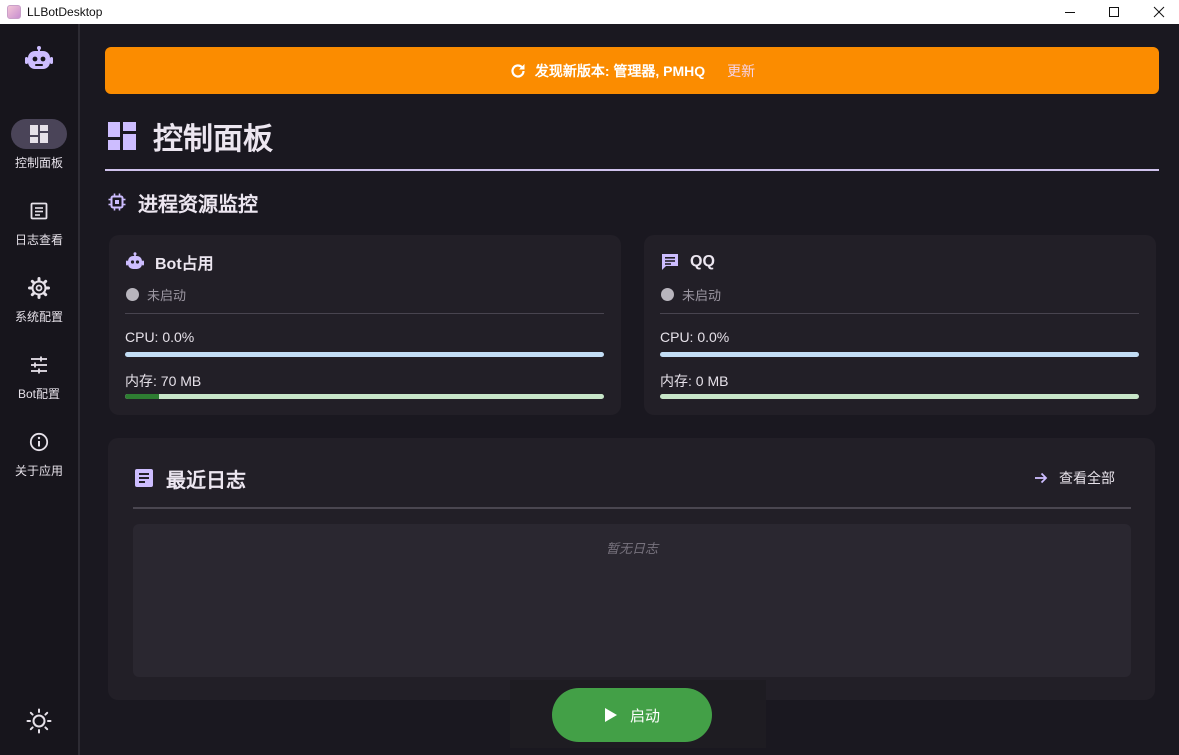  Describe the element at coordinates (670, 262) in the screenshot. I see `chat-icon` at that location.